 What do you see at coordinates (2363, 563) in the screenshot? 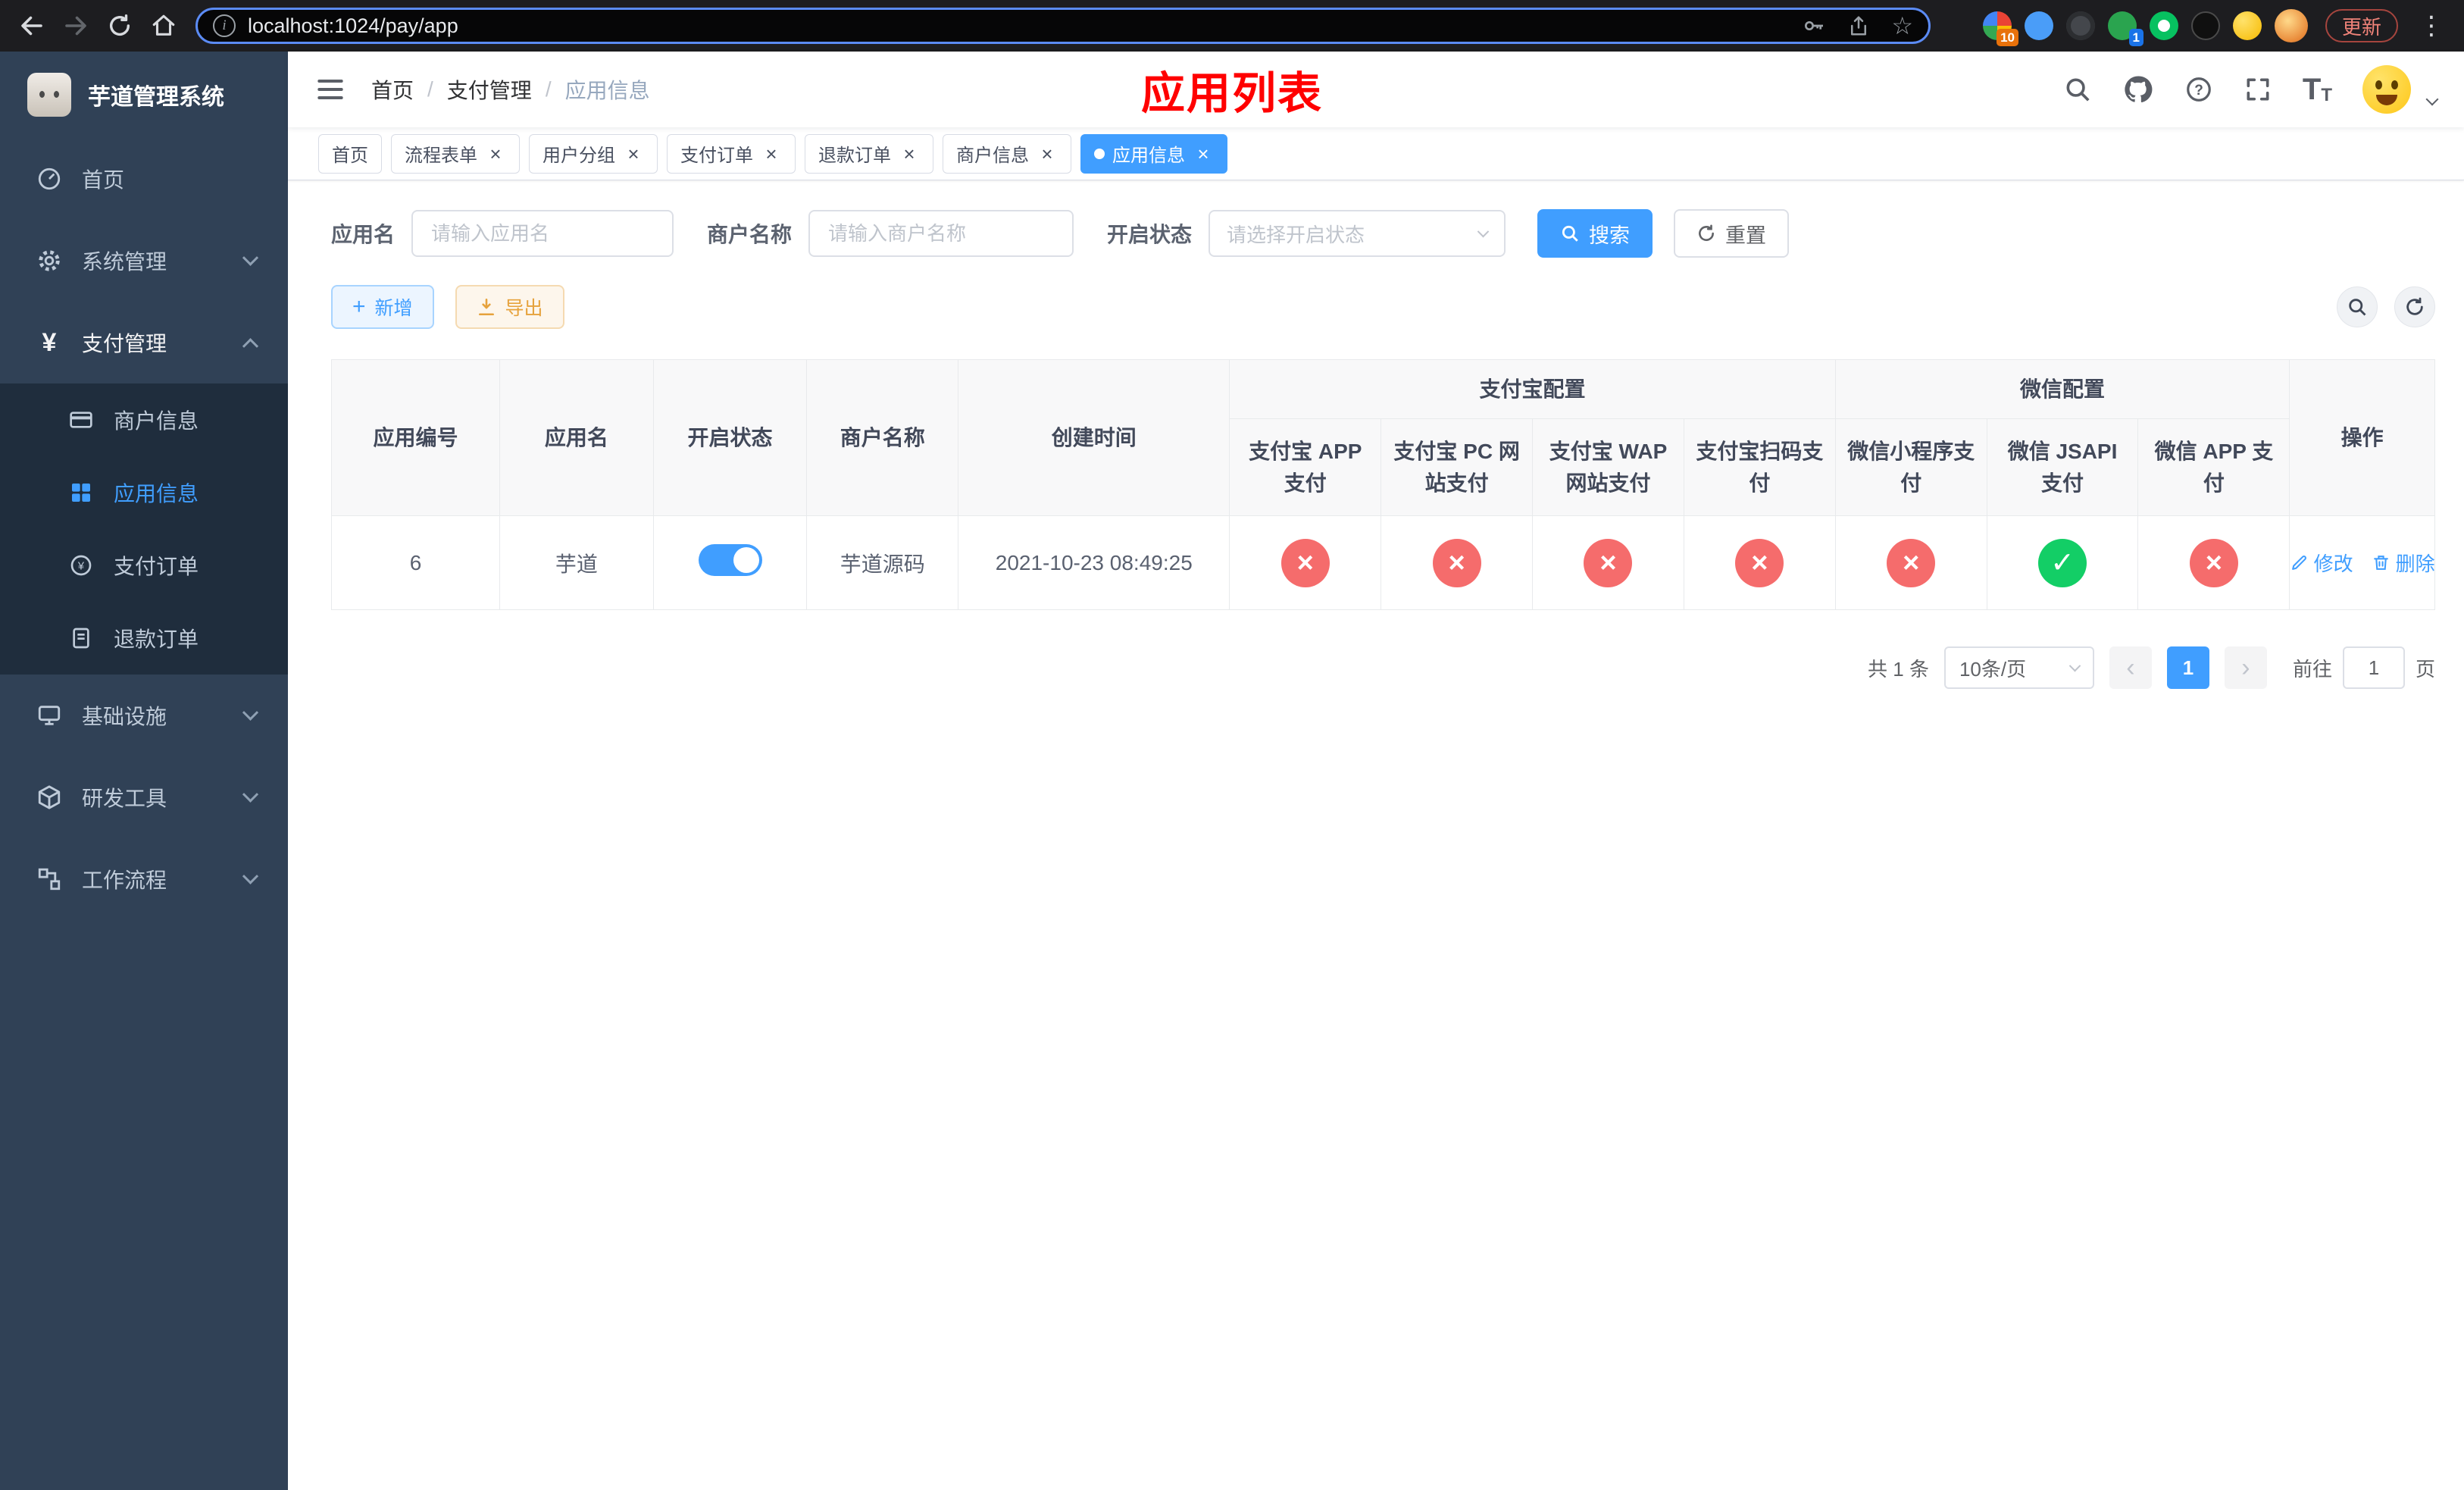
I see `row-actions: 修改 删除` at bounding box center [2363, 563].